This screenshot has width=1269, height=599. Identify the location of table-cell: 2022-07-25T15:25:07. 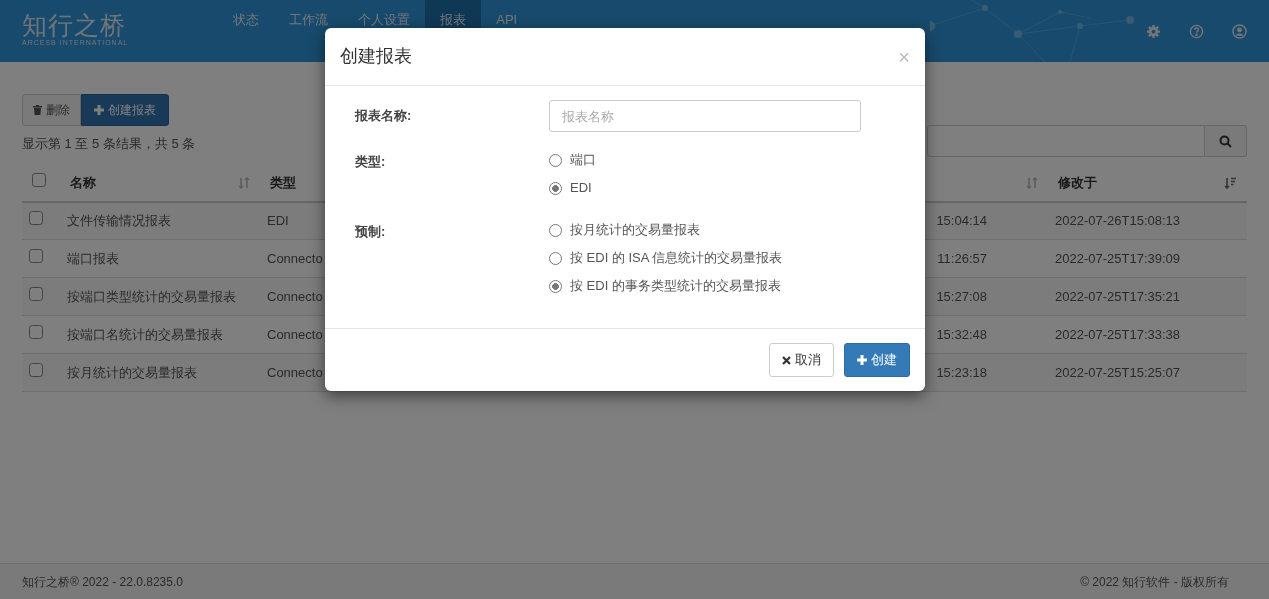
(1118, 372).